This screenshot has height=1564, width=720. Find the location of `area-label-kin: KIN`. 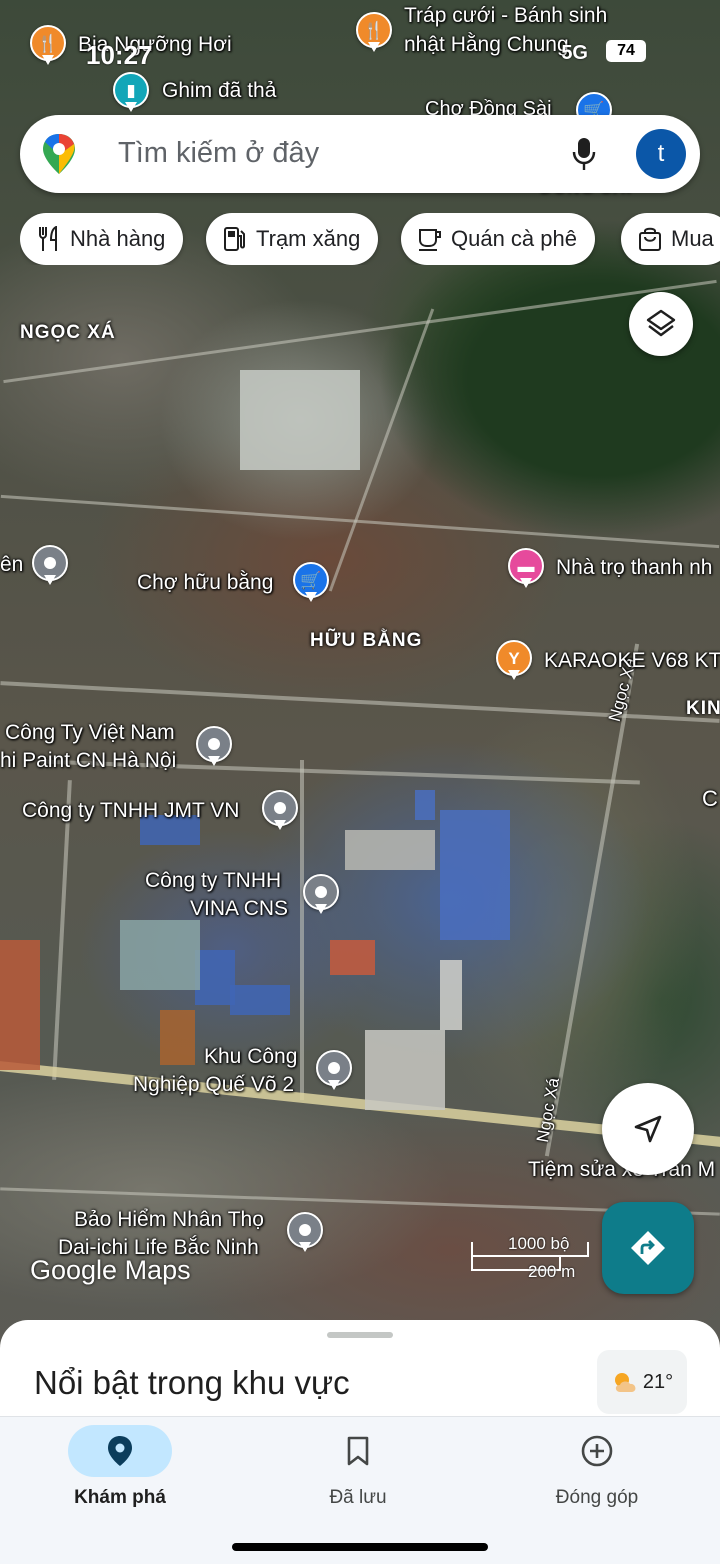

area-label-kin: KIN is located at coordinates (703, 708).